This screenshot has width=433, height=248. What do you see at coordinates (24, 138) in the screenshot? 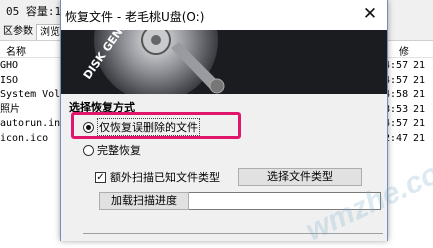
I see `file-name: icon.ico` at bounding box center [24, 138].